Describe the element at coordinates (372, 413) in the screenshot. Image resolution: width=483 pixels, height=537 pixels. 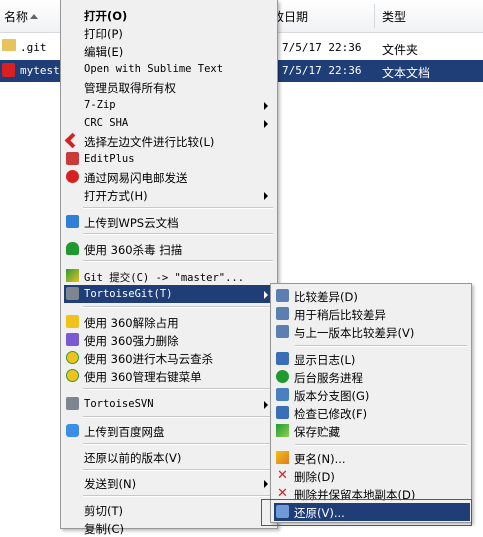
I see `submenu-item-check-modified: 检查已修改(F)` at that location.